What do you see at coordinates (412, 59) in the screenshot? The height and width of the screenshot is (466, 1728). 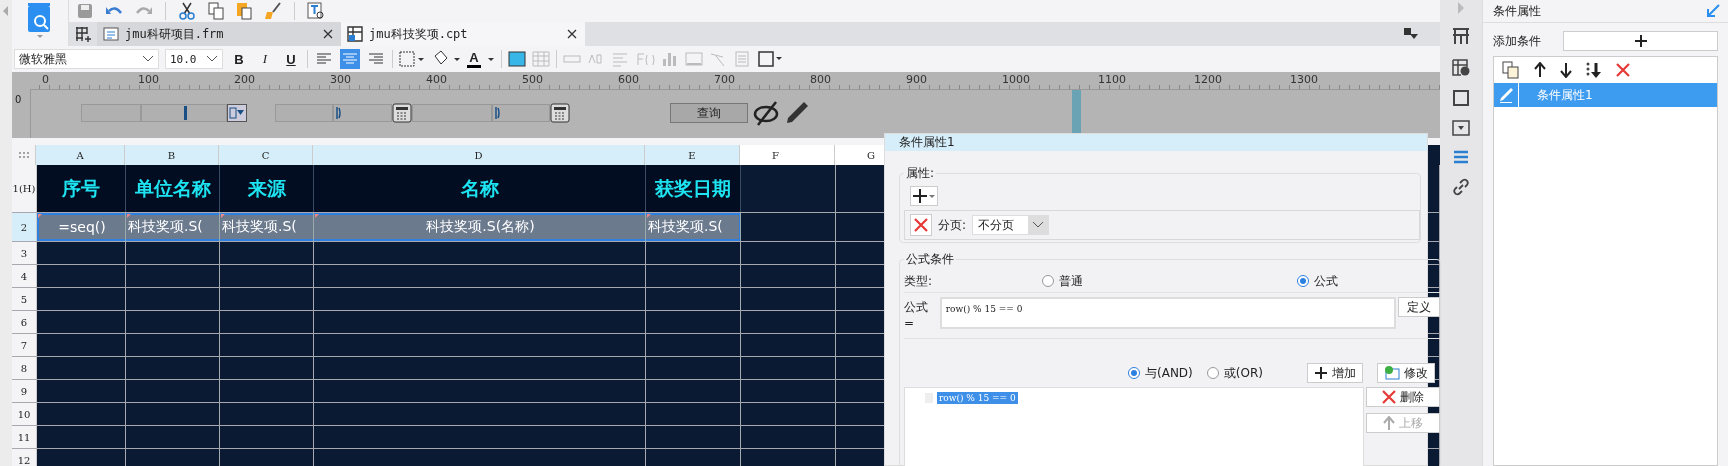 I see `border-icon` at bounding box center [412, 59].